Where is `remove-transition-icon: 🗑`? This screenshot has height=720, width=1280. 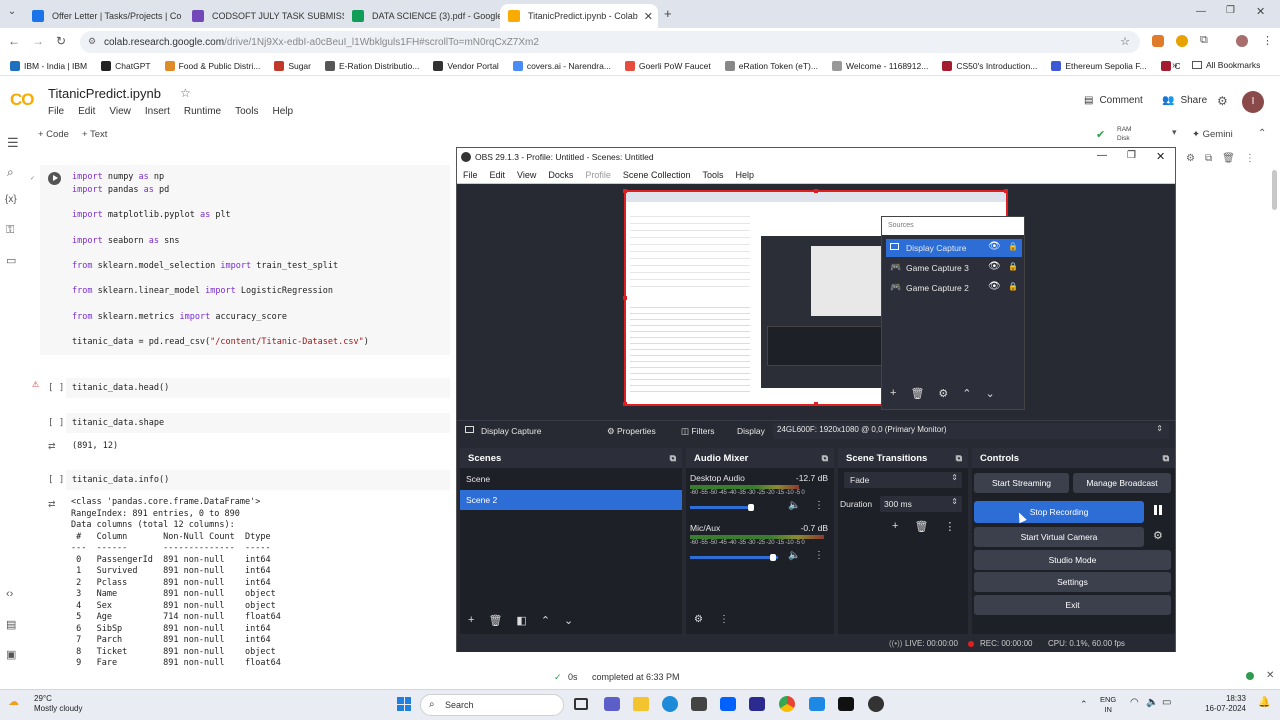 remove-transition-icon: 🗑 is located at coordinates (921, 526).